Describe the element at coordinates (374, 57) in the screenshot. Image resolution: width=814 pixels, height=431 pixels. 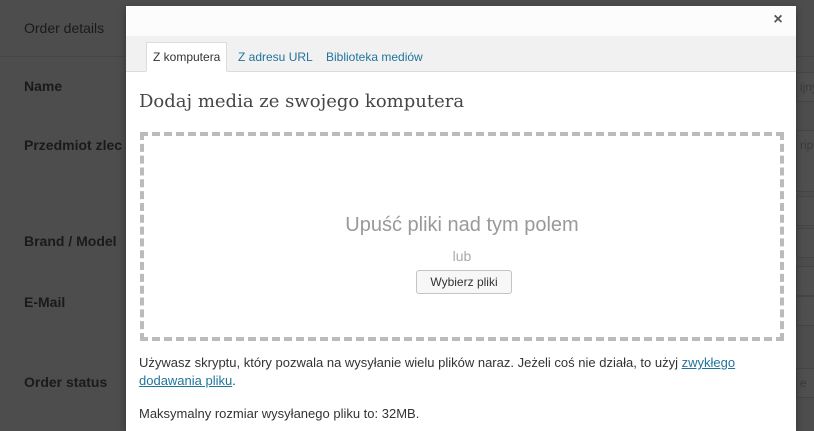
I see `tab-media-library: Biblioteka mediów` at that location.